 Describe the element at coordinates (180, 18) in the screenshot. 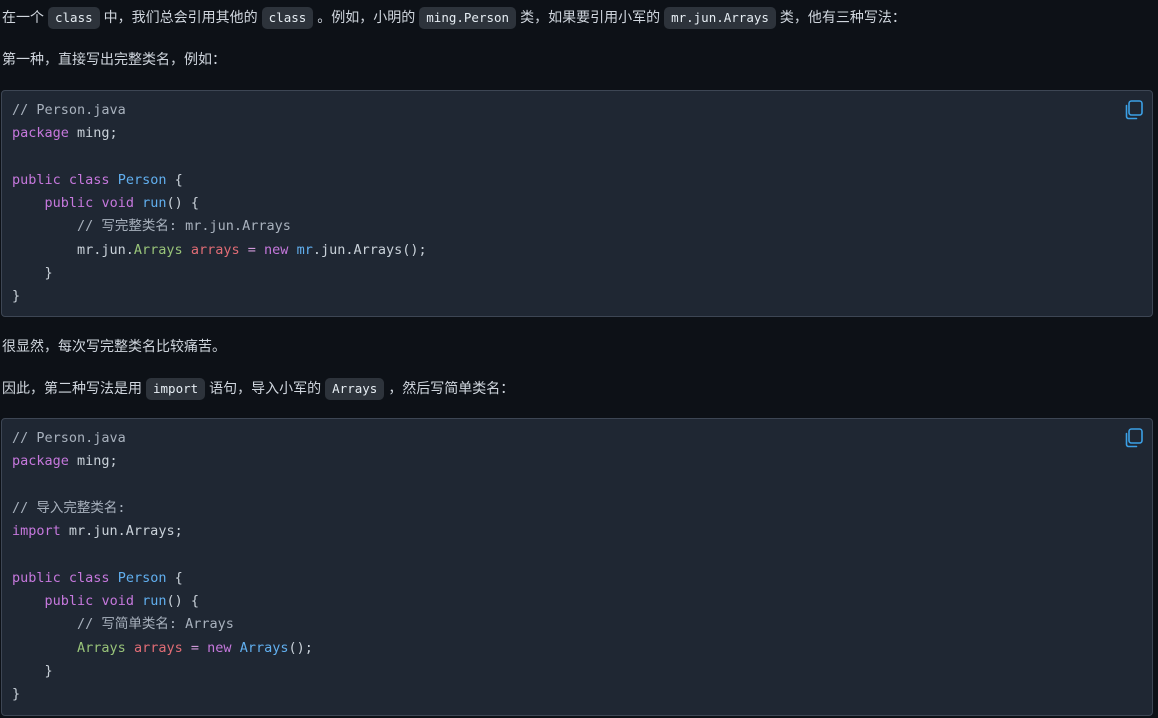

I see `intro-text-2: 中，我们总会引用其他的` at that location.